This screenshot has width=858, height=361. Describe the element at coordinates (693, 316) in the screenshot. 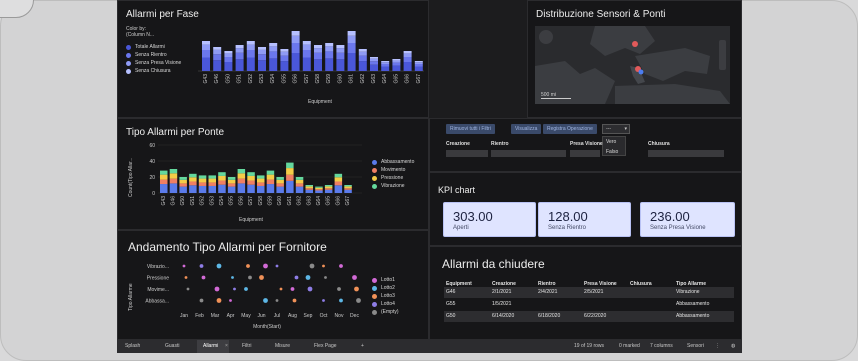

I see `table-cell: Abbassamento` at that location.